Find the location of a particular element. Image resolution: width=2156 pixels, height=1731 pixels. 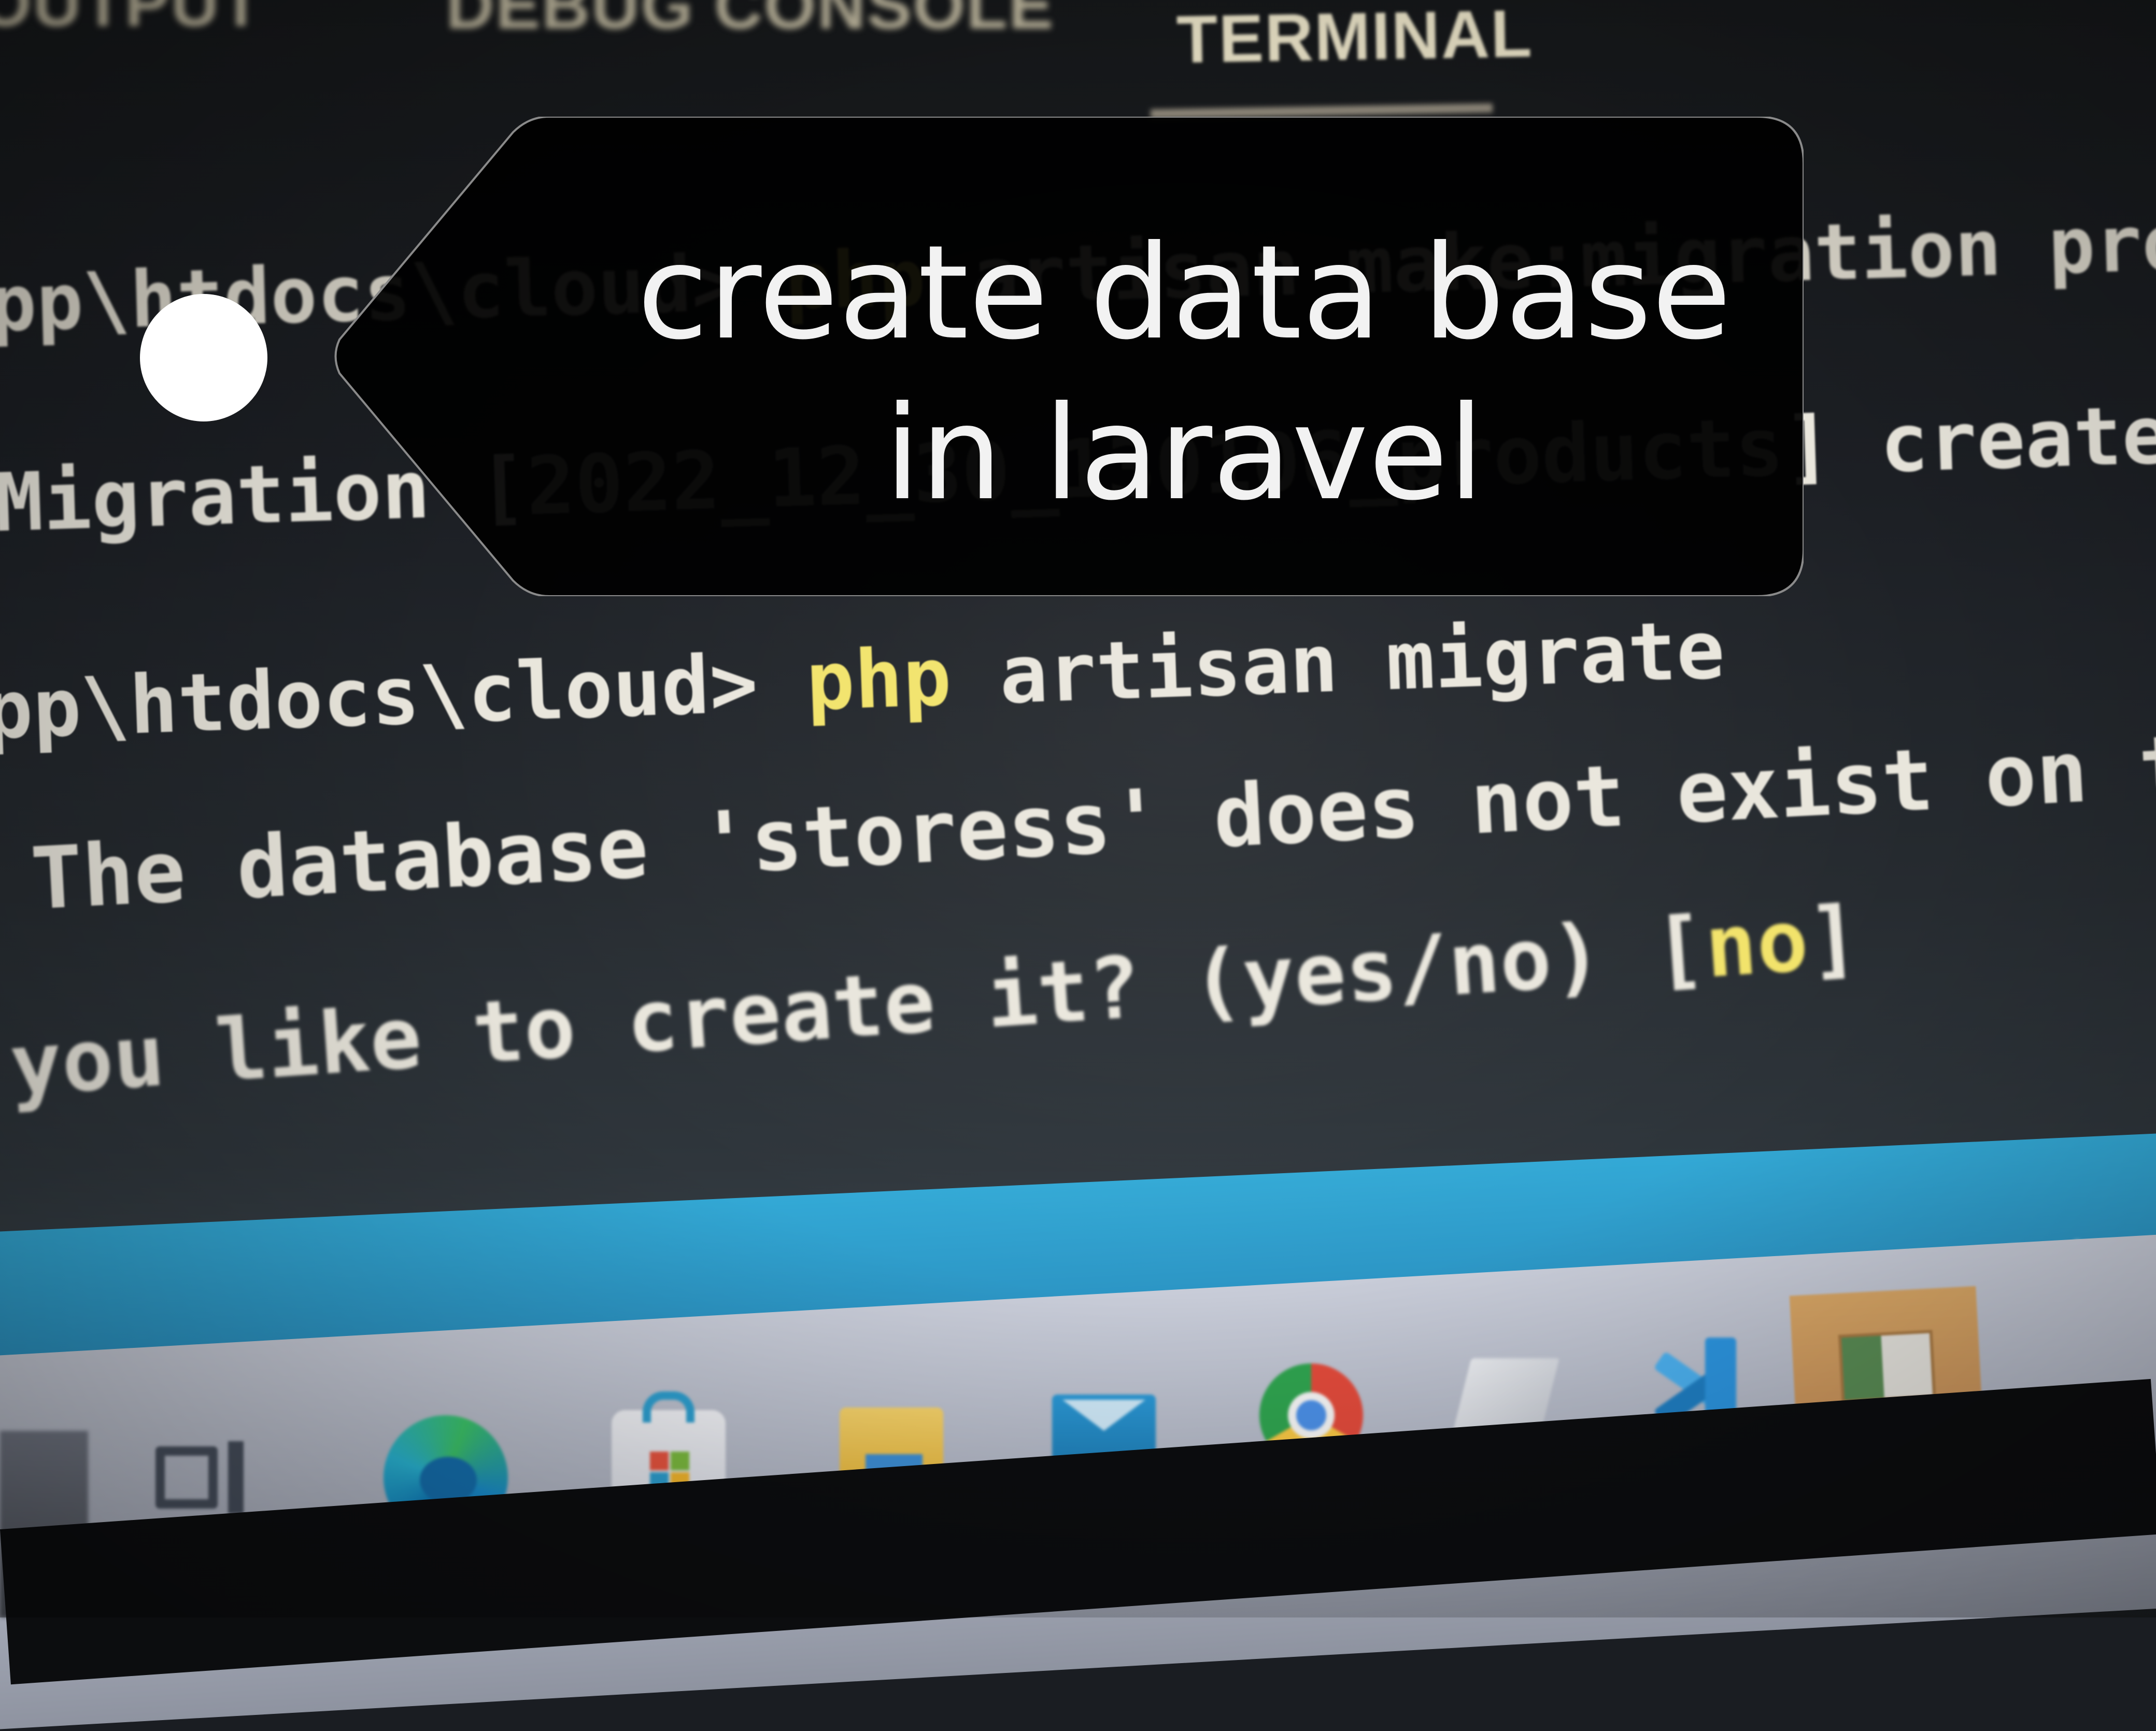

terminal-line-create-prompt: you like to create it? (yes/no) [no] is located at coordinates (935, 1001).